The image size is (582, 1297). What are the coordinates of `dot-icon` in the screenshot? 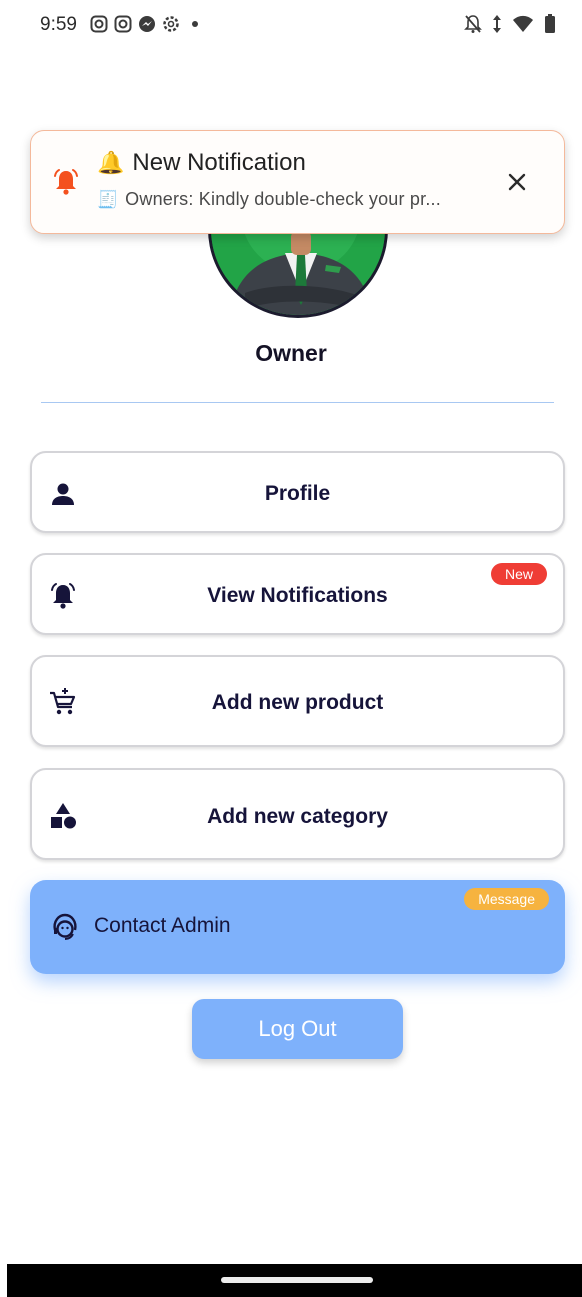 It's located at (195, 24).